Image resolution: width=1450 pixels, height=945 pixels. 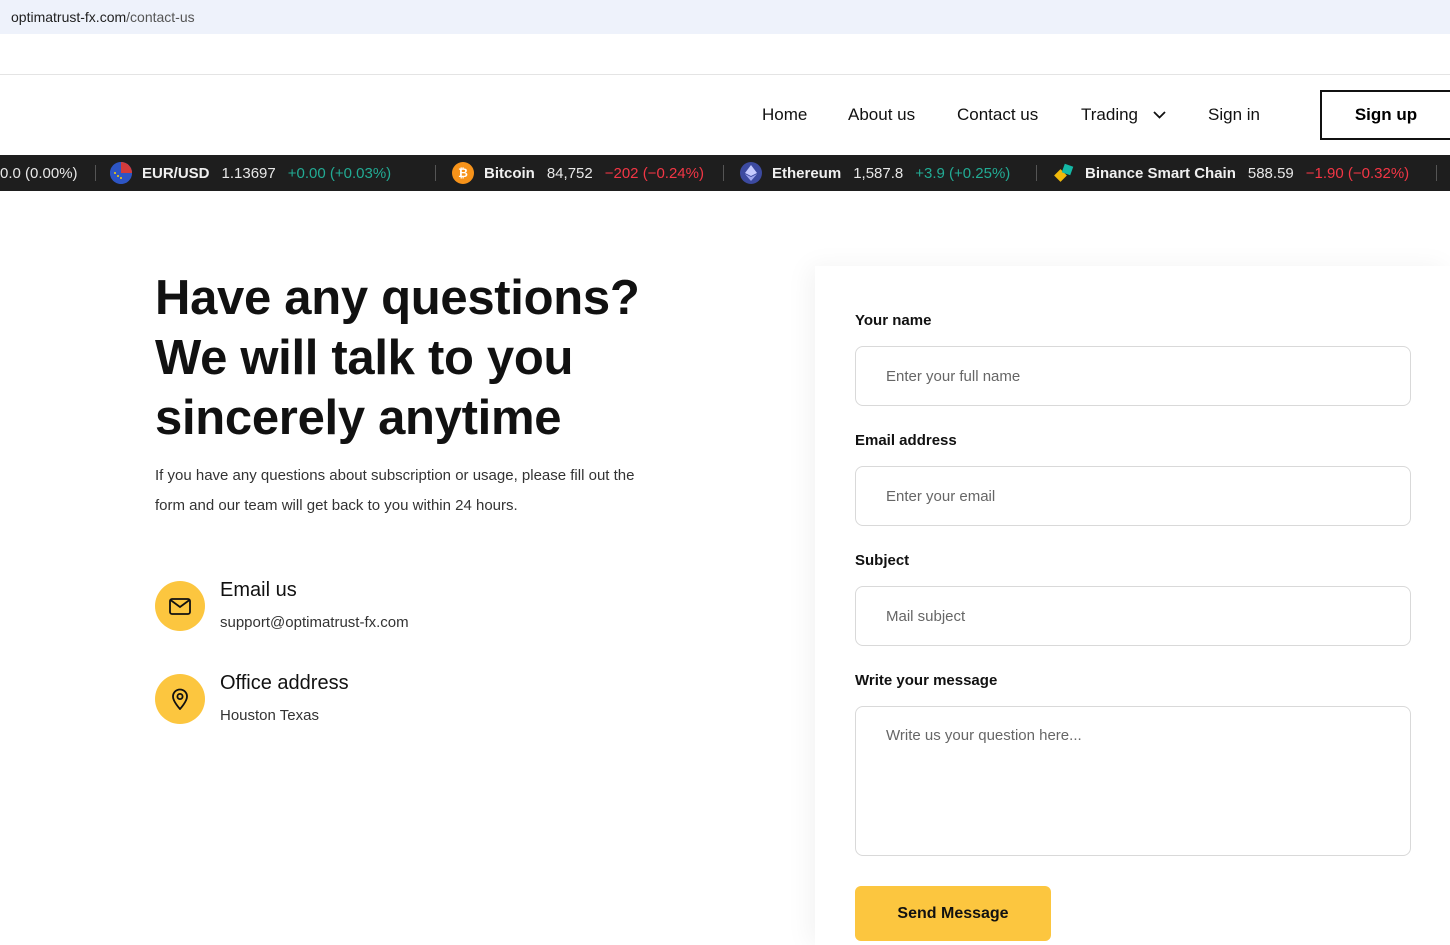 I want to click on nav-trading-dropdown: Trading, so click(x=1123, y=115).